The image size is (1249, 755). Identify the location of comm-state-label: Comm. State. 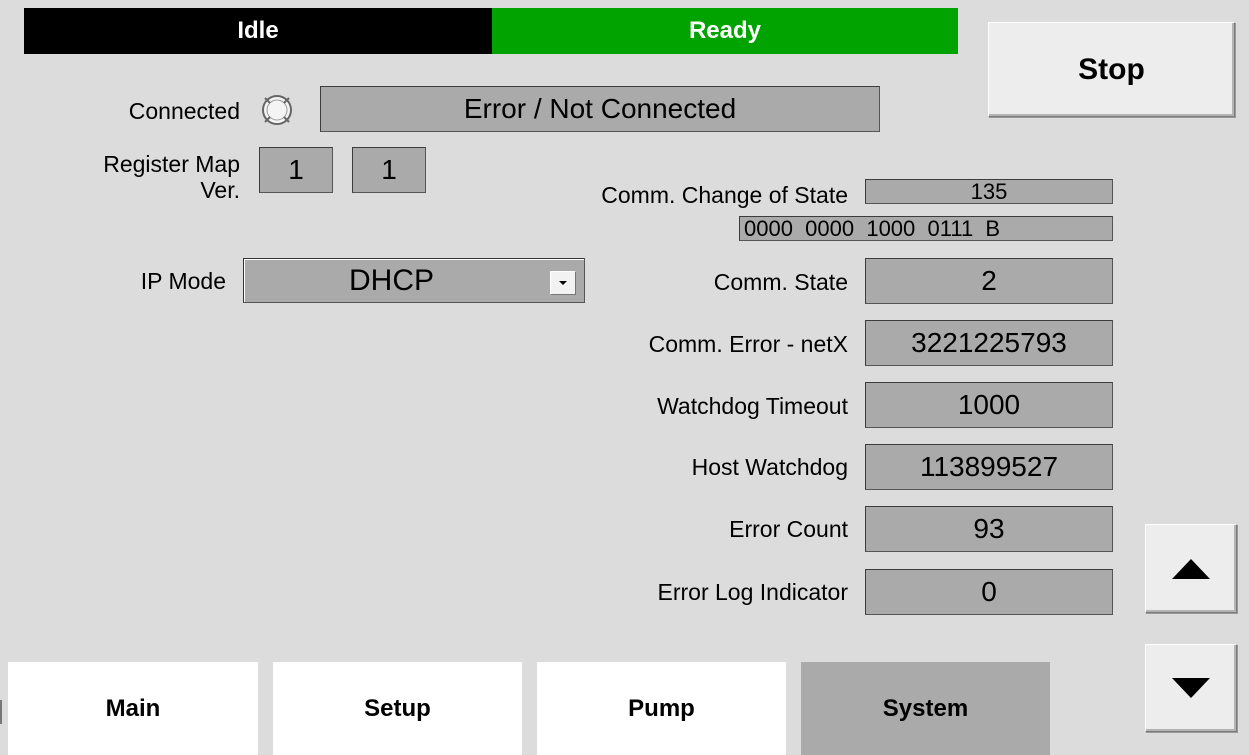
(780, 282).